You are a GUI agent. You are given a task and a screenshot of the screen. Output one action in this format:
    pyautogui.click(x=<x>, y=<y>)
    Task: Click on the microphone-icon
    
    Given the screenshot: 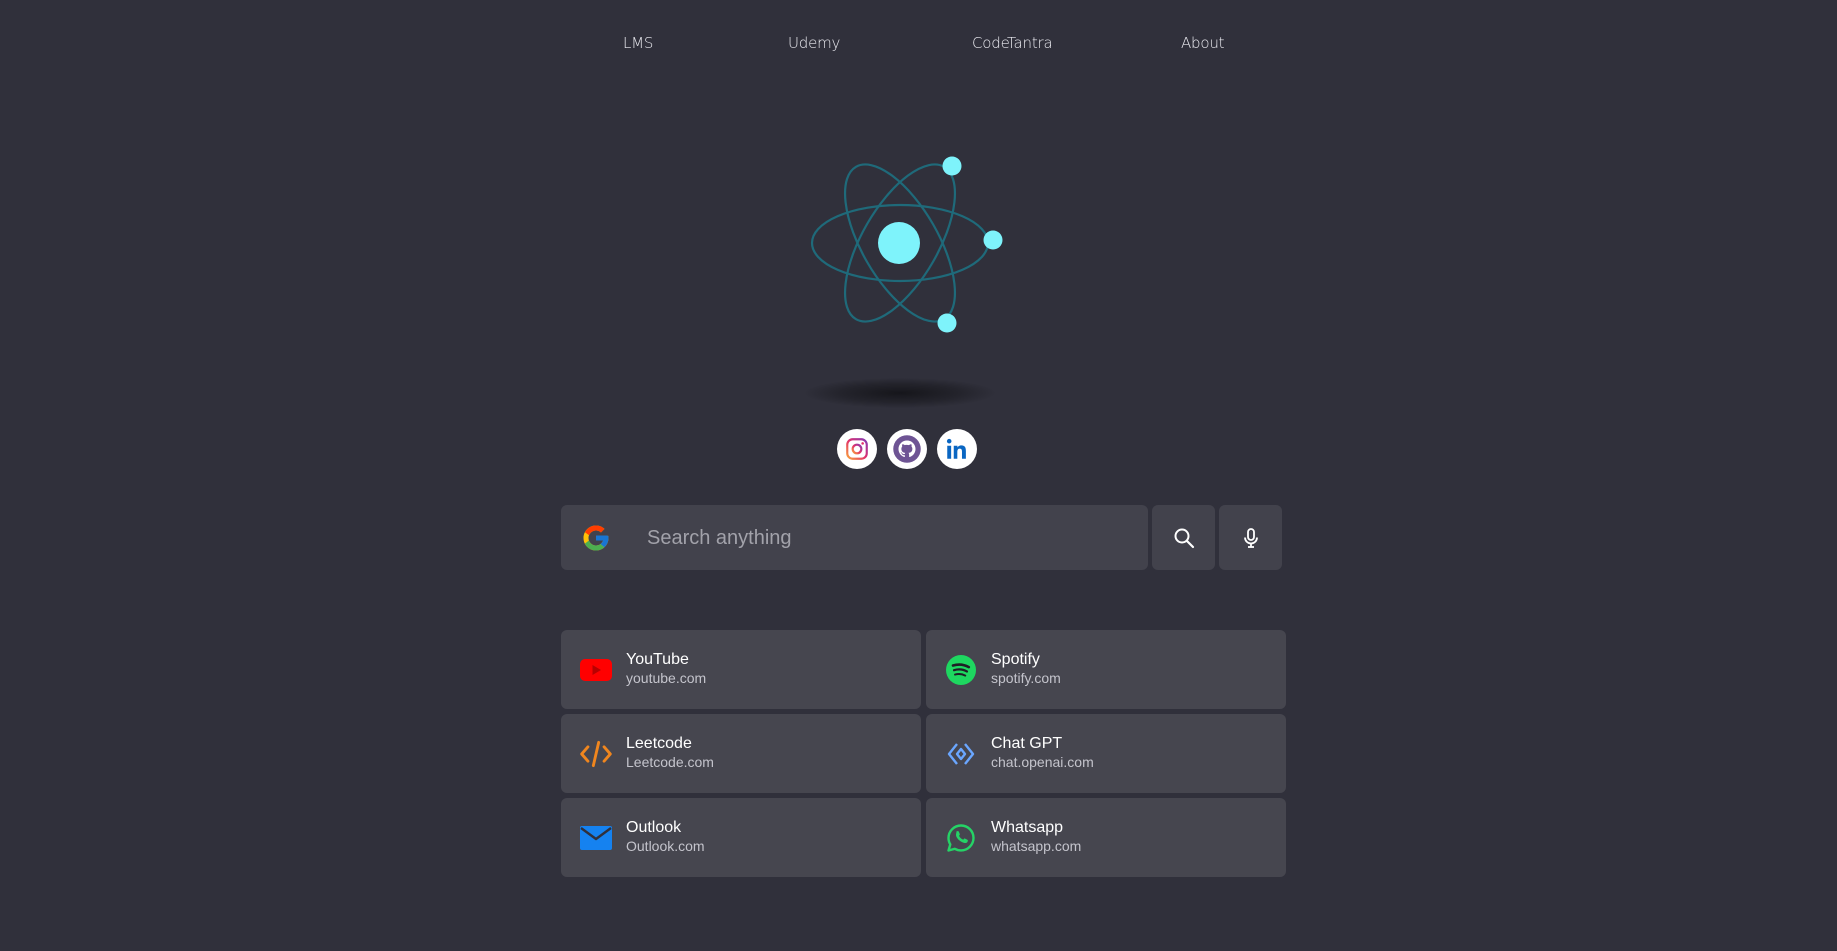 What is the action you would take?
    pyautogui.click(x=1250, y=537)
    